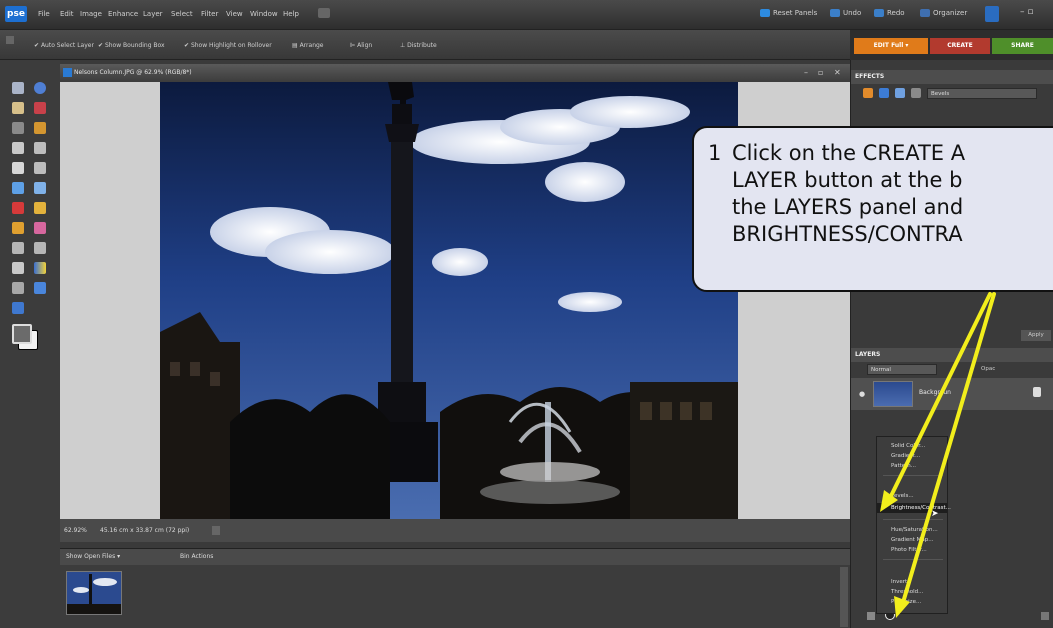 The image size is (1053, 628). I want to click on layer-lock-icon, so click(1037, 392).